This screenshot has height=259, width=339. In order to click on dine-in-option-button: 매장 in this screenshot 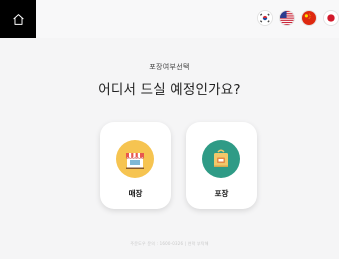, I will do `click(135, 165)`.